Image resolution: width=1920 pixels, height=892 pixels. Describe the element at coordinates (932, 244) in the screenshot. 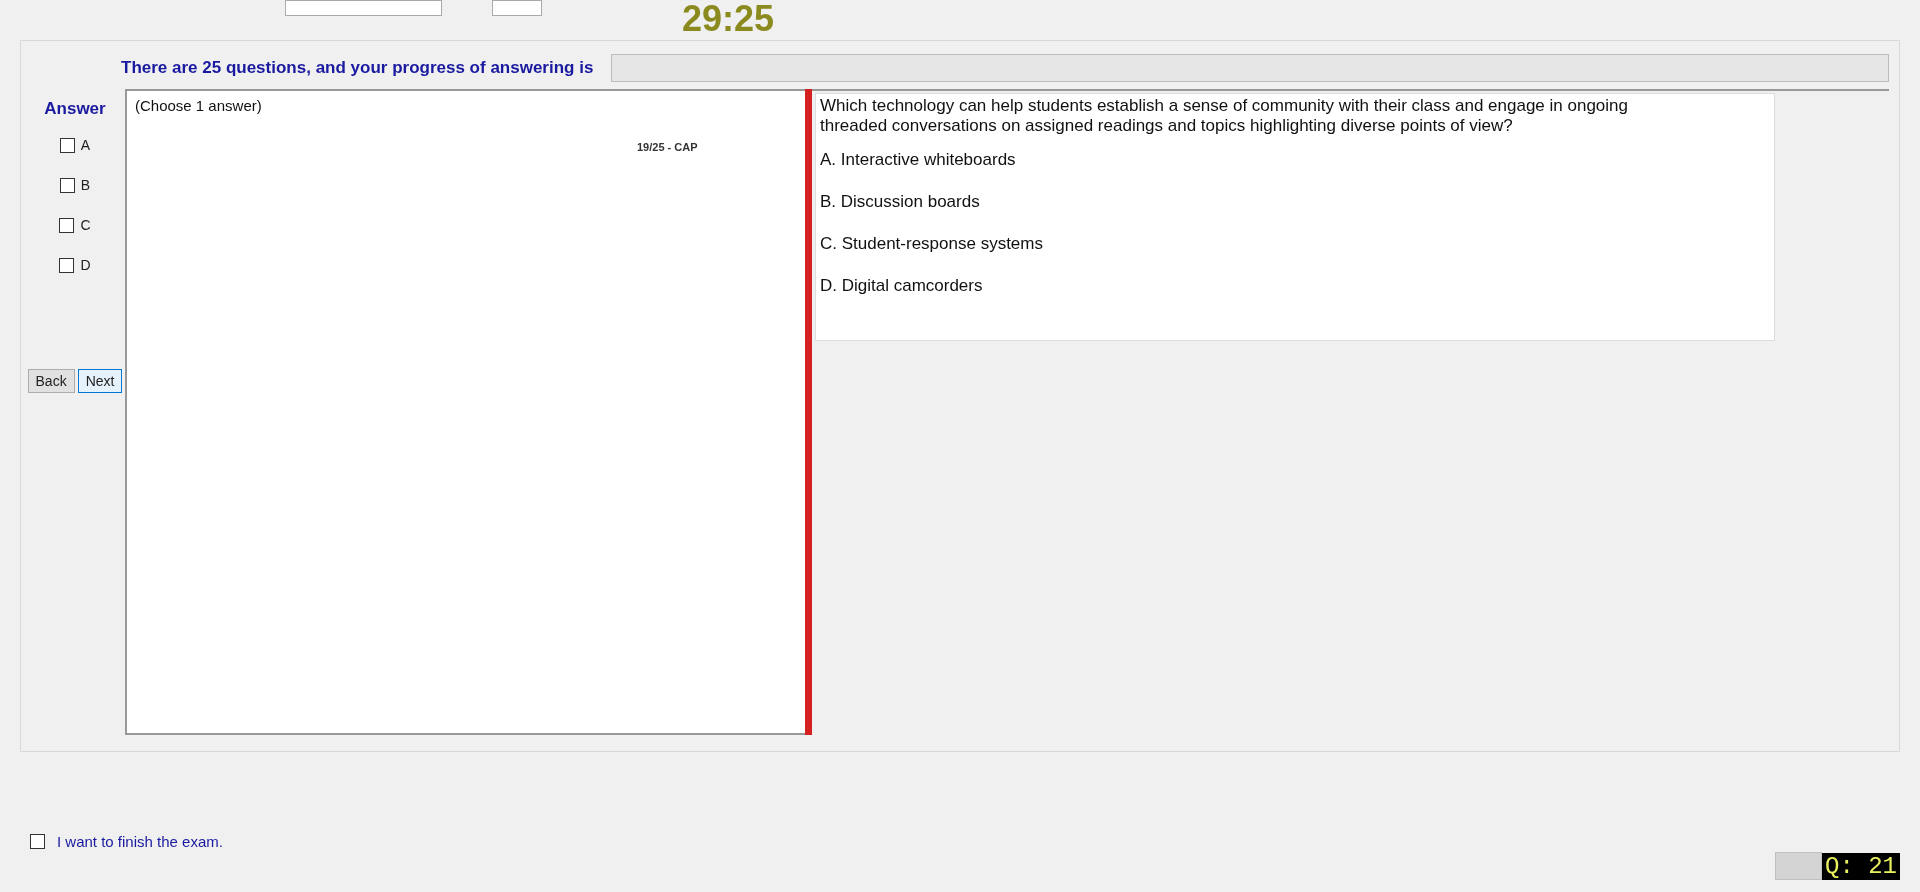

I see `choice-text: C. Student-response systems` at that location.